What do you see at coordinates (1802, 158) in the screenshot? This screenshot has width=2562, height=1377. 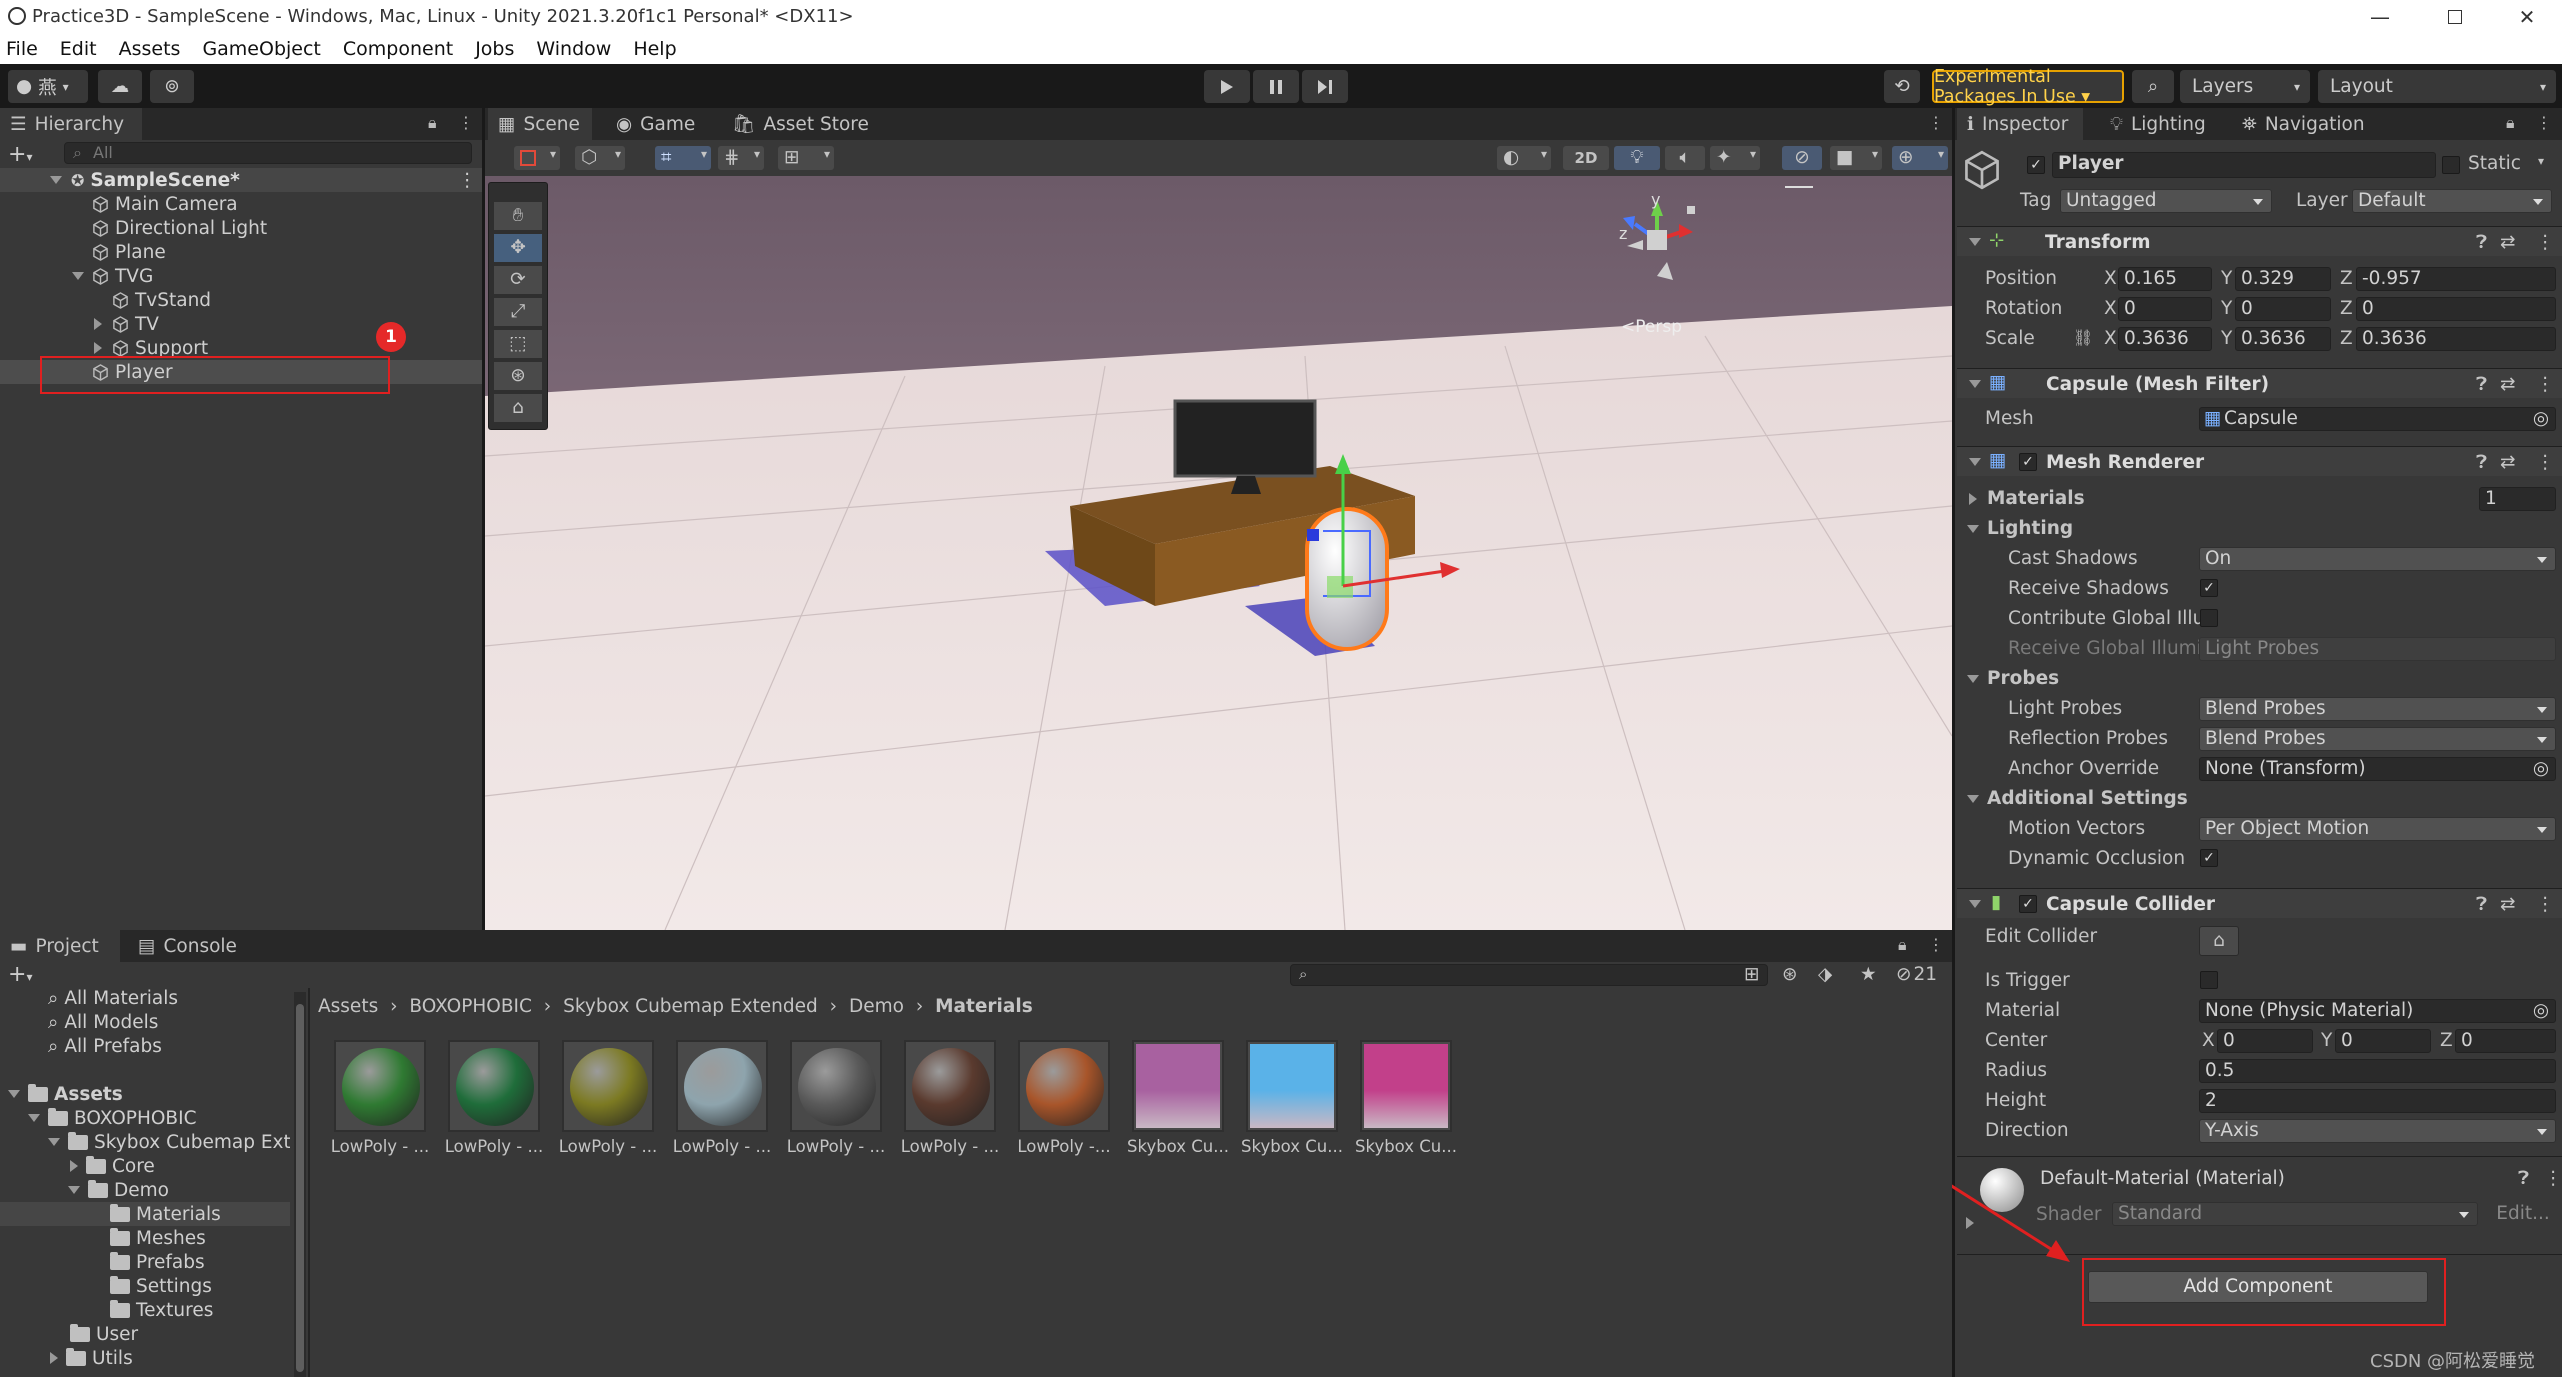 I see `scene-visibility-toggle: ⊘` at bounding box center [1802, 158].